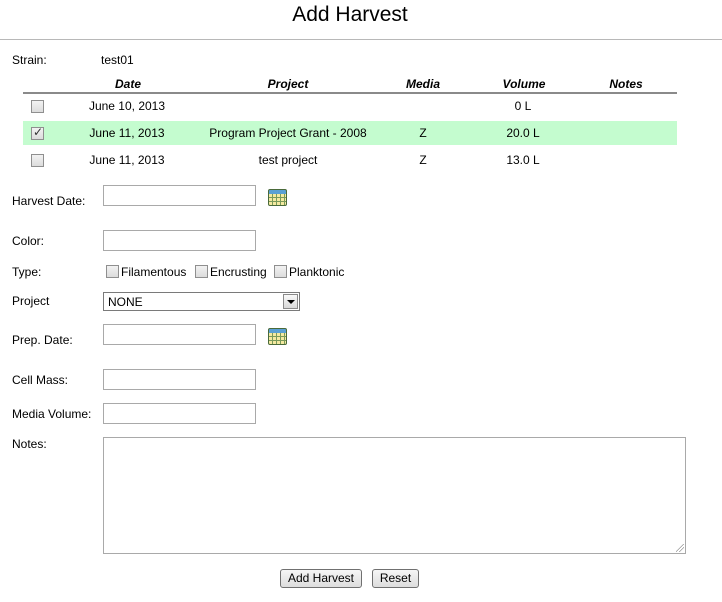 The width and height of the screenshot is (722, 602). What do you see at coordinates (321, 578) in the screenshot?
I see `add-harvest-button: Add Harvest` at bounding box center [321, 578].